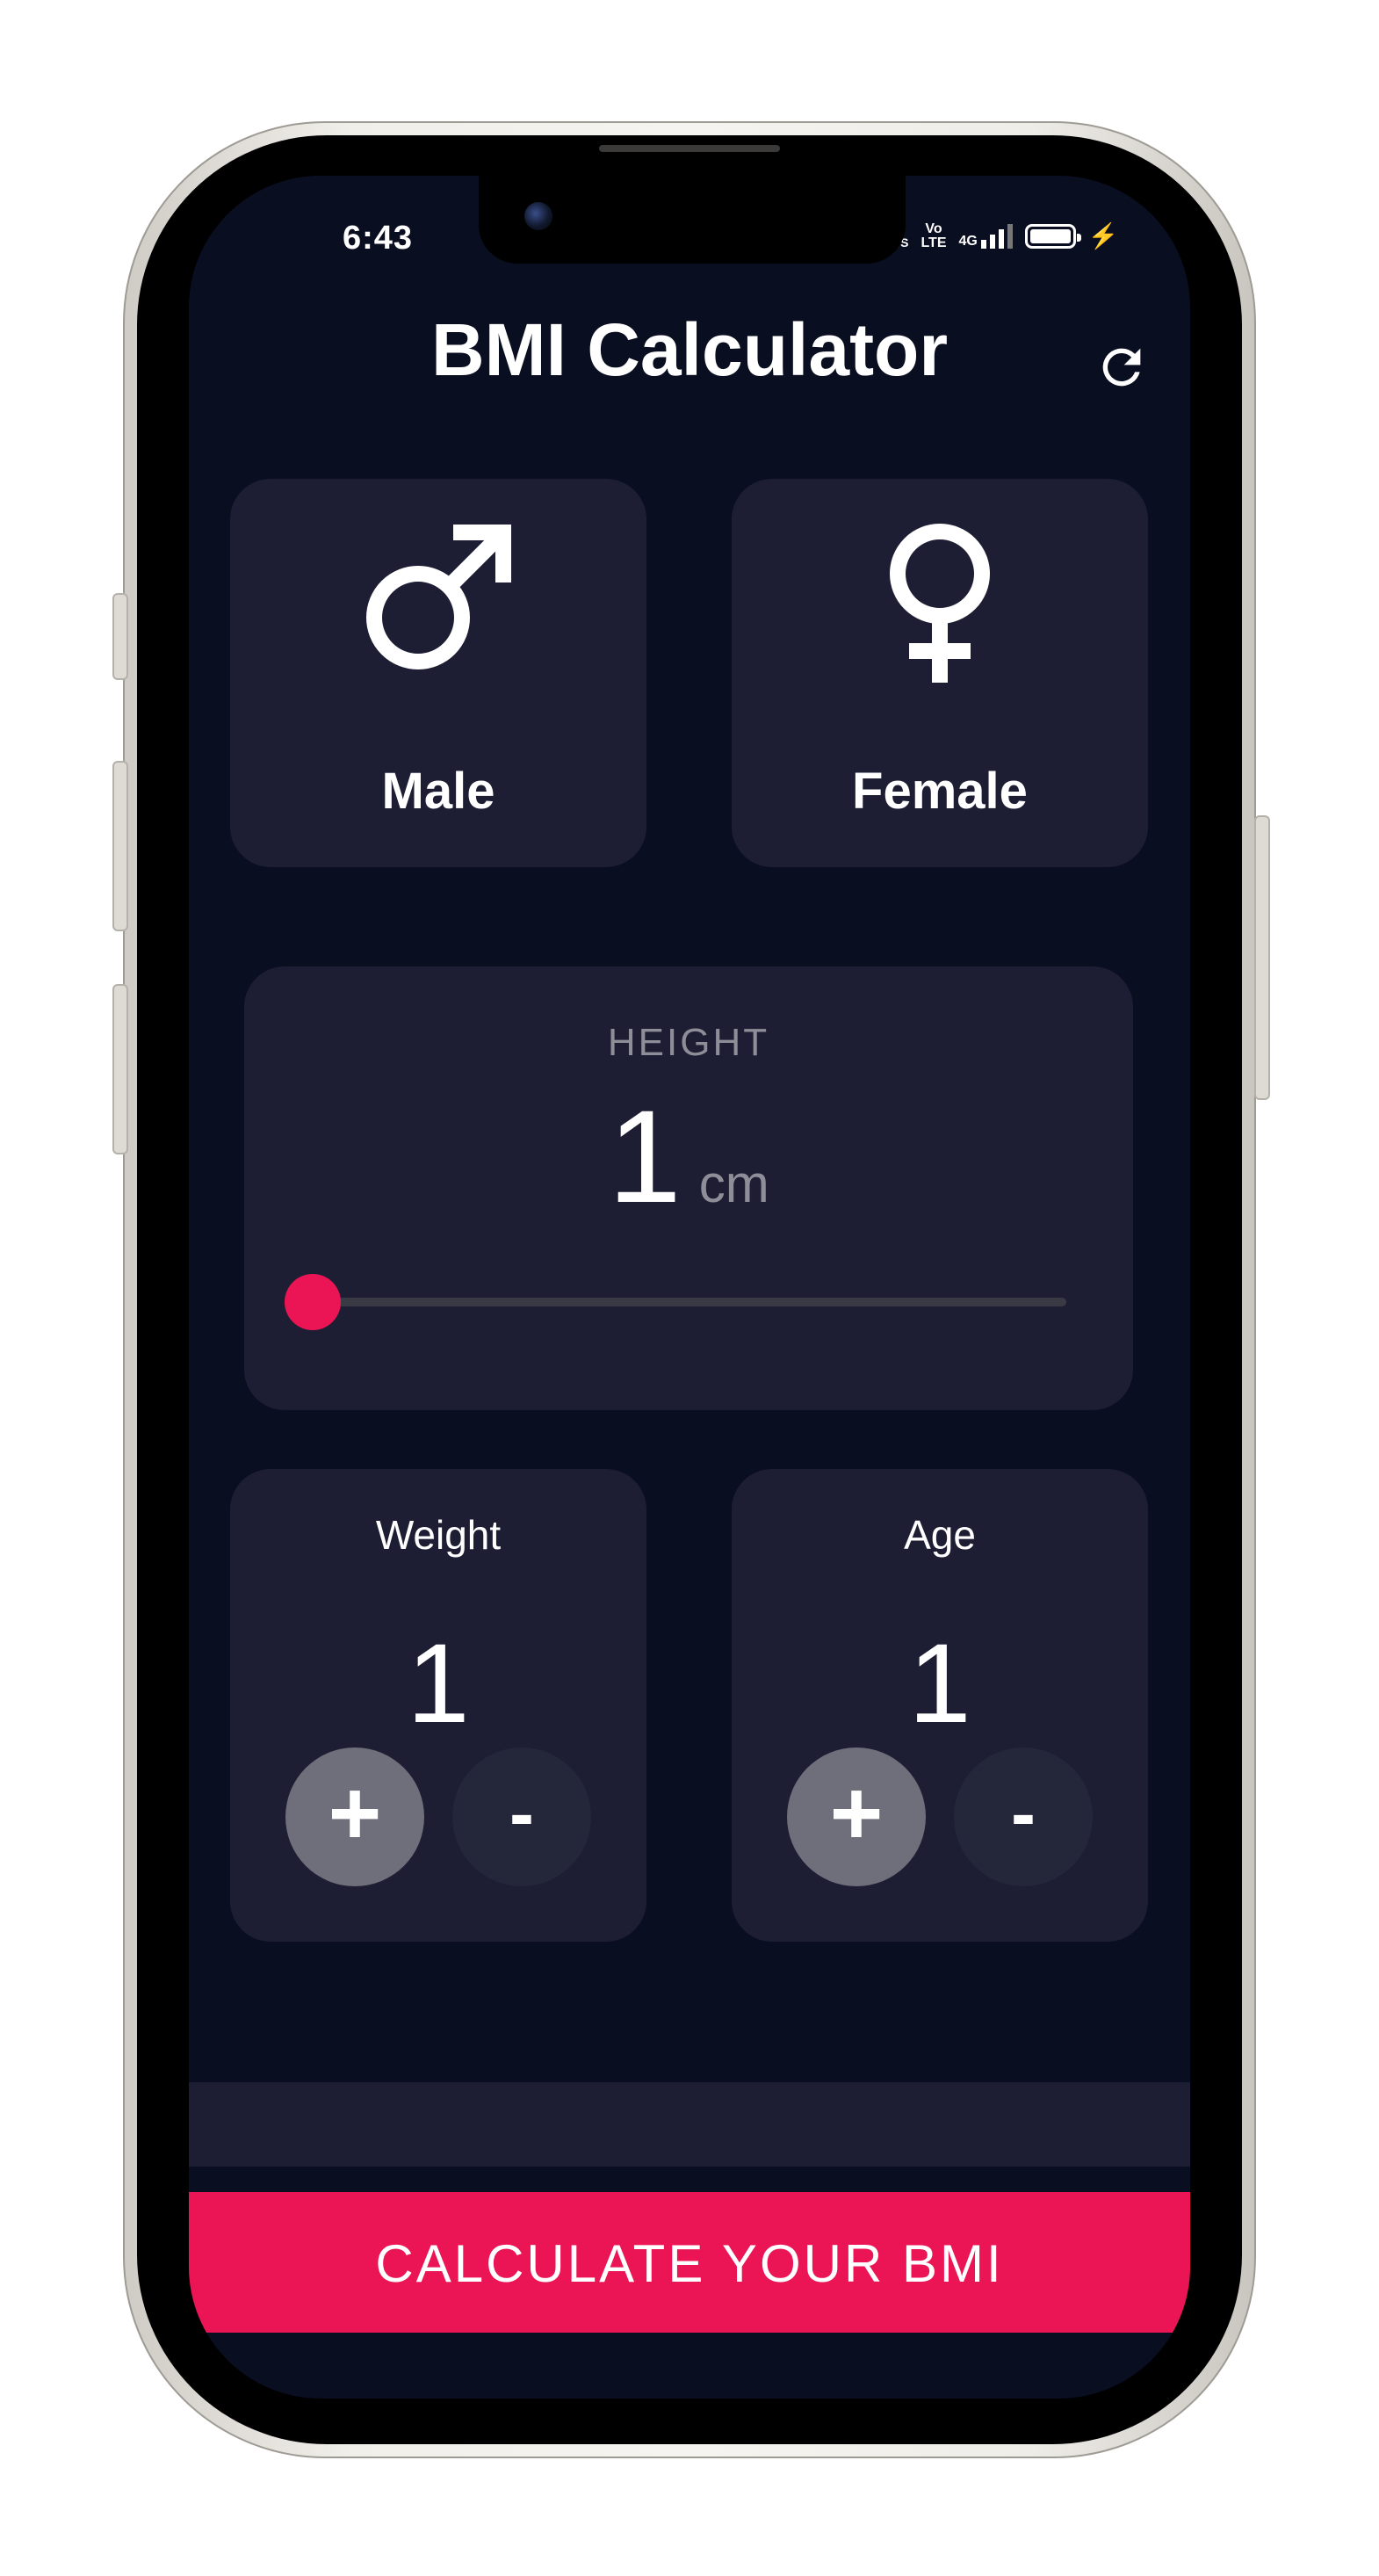 The image size is (1379, 2576). I want to click on age-card: Age 1 + -, so click(940, 1705).